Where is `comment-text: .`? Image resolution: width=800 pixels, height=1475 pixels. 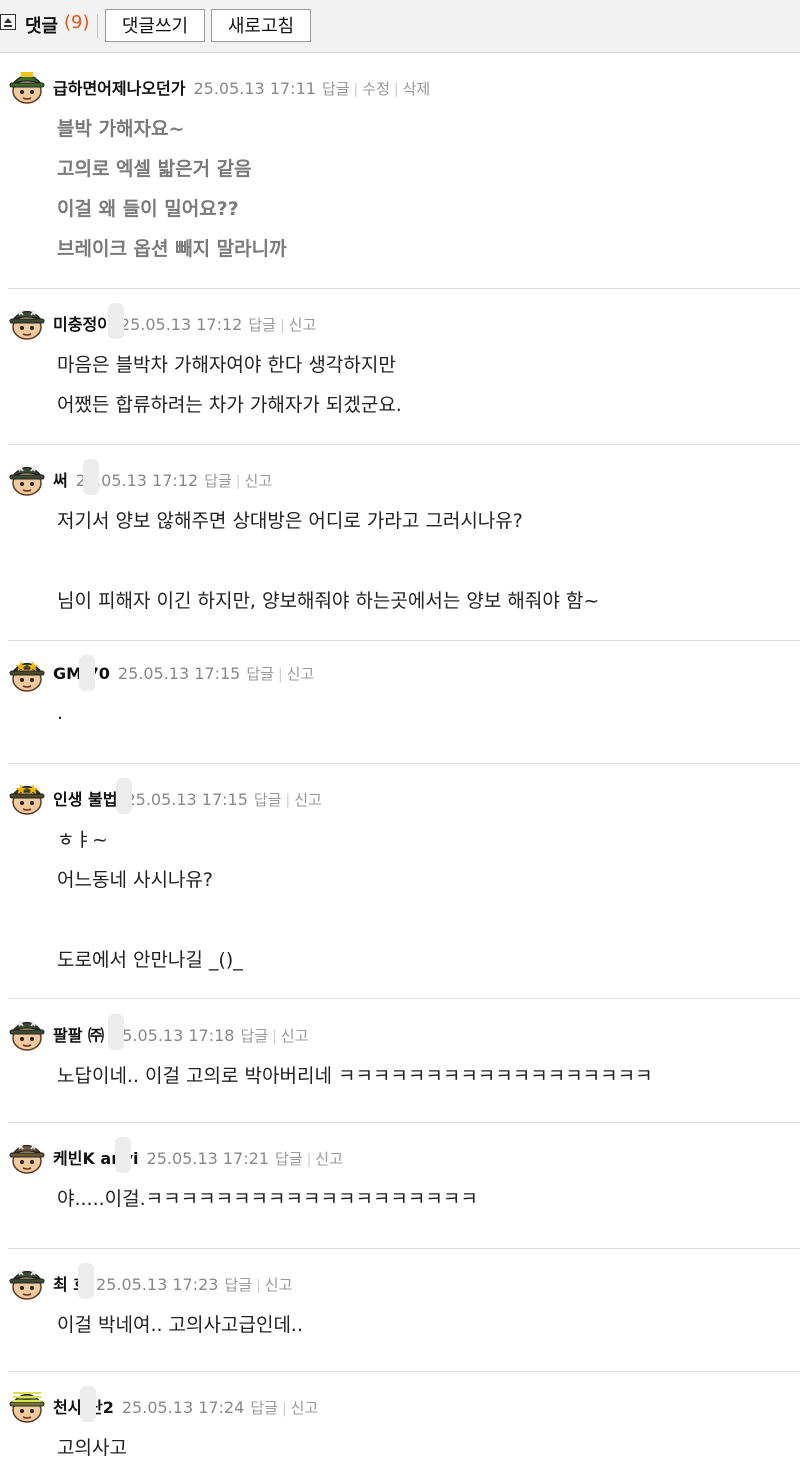 comment-text: . is located at coordinates (60, 713).